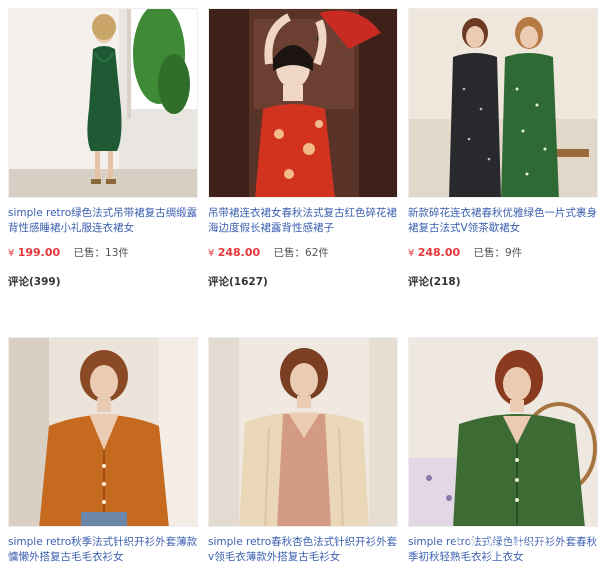  I want to click on review-link: 评论(399), so click(103, 281).